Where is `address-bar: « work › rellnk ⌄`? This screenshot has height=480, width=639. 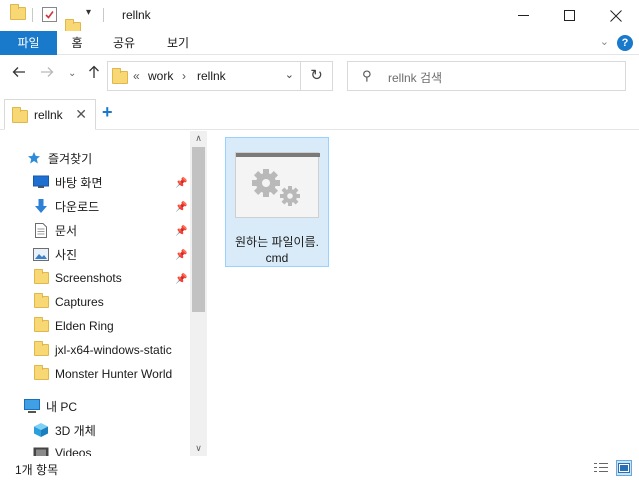 address-bar: « work › rellnk ⌄ is located at coordinates (204, 76).